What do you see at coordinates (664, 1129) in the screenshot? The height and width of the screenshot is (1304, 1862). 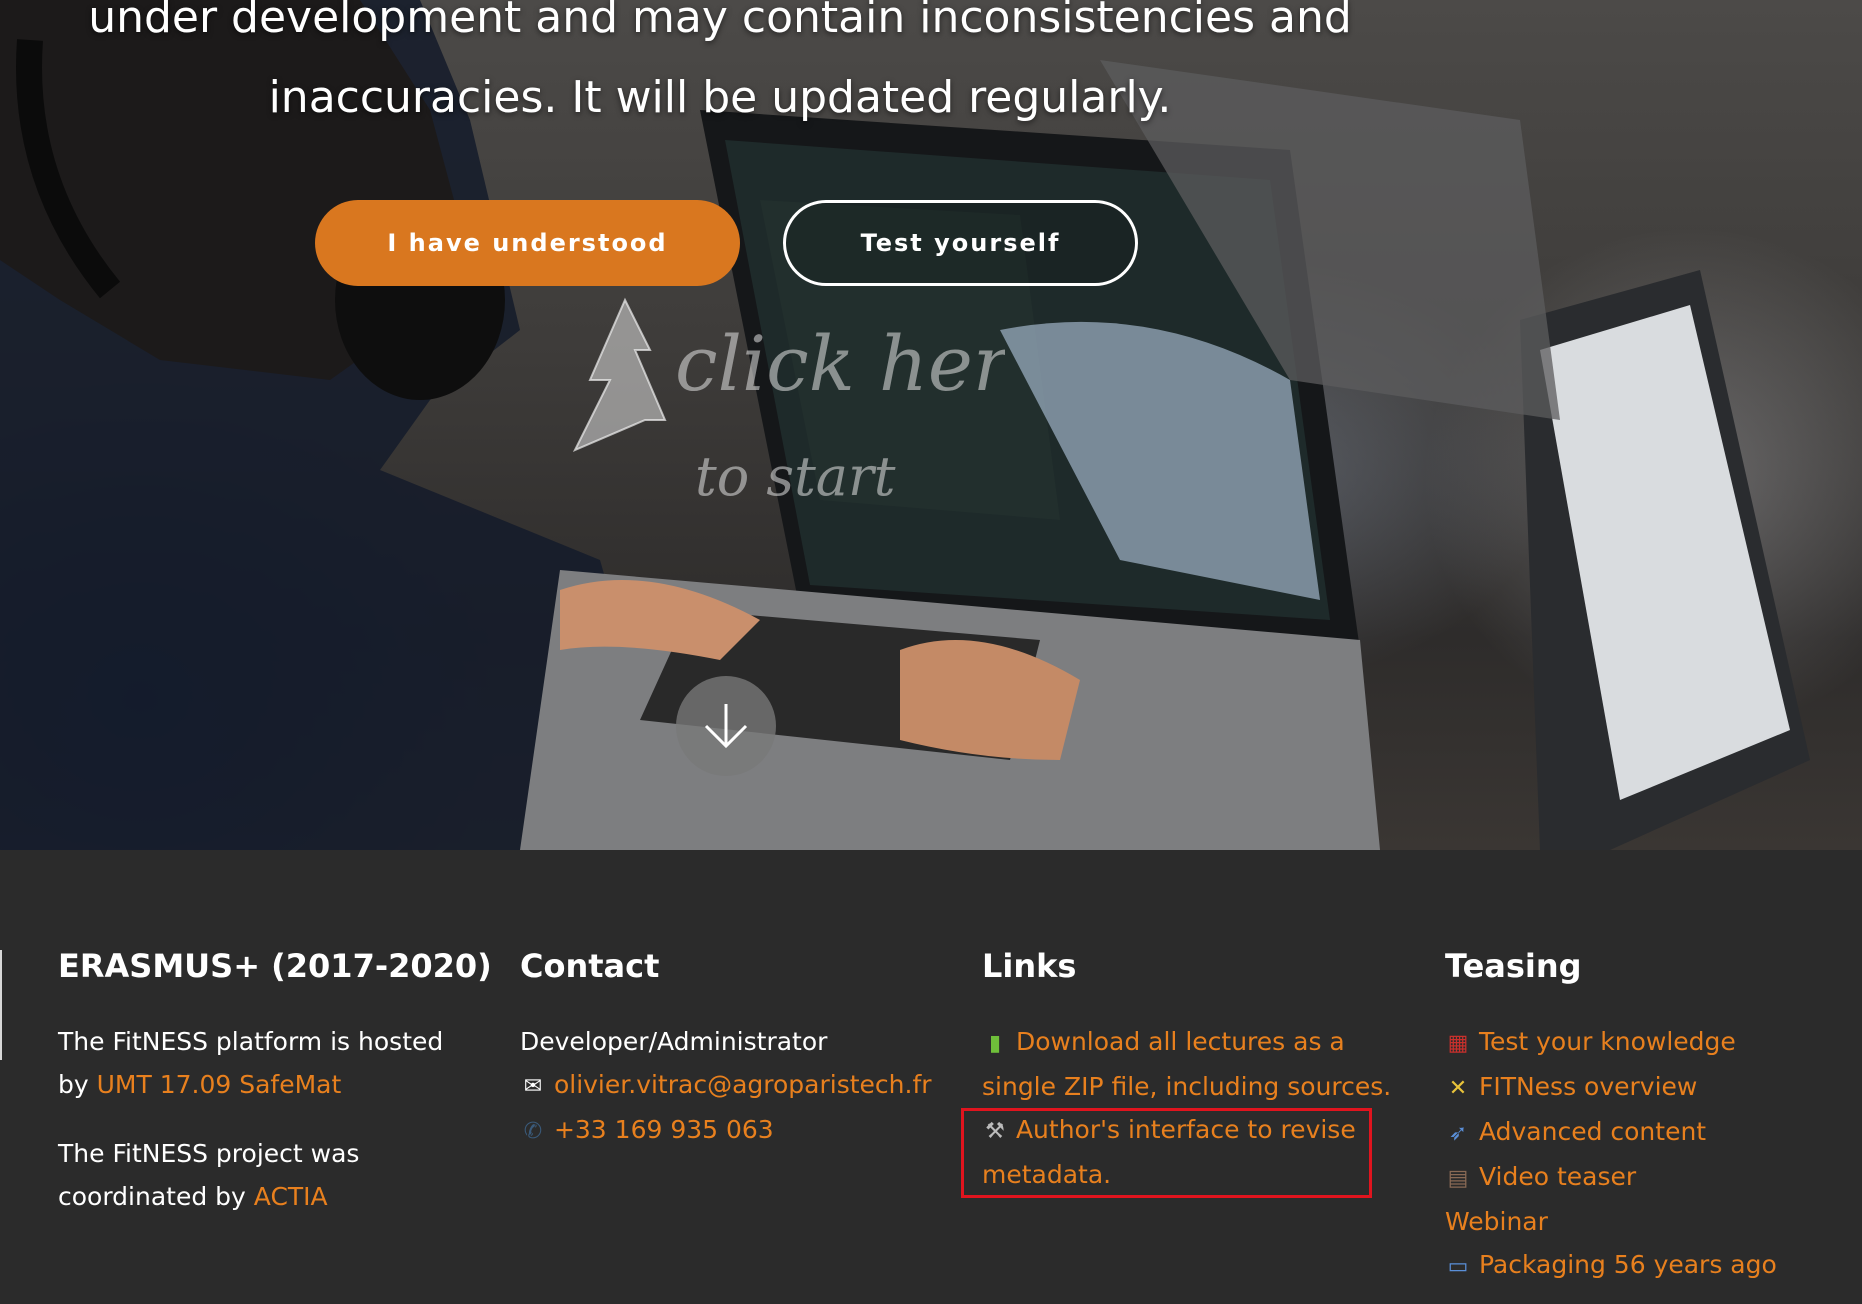 I see `phone-link: +33 169 935 063` at bounding box center [664, 1129].